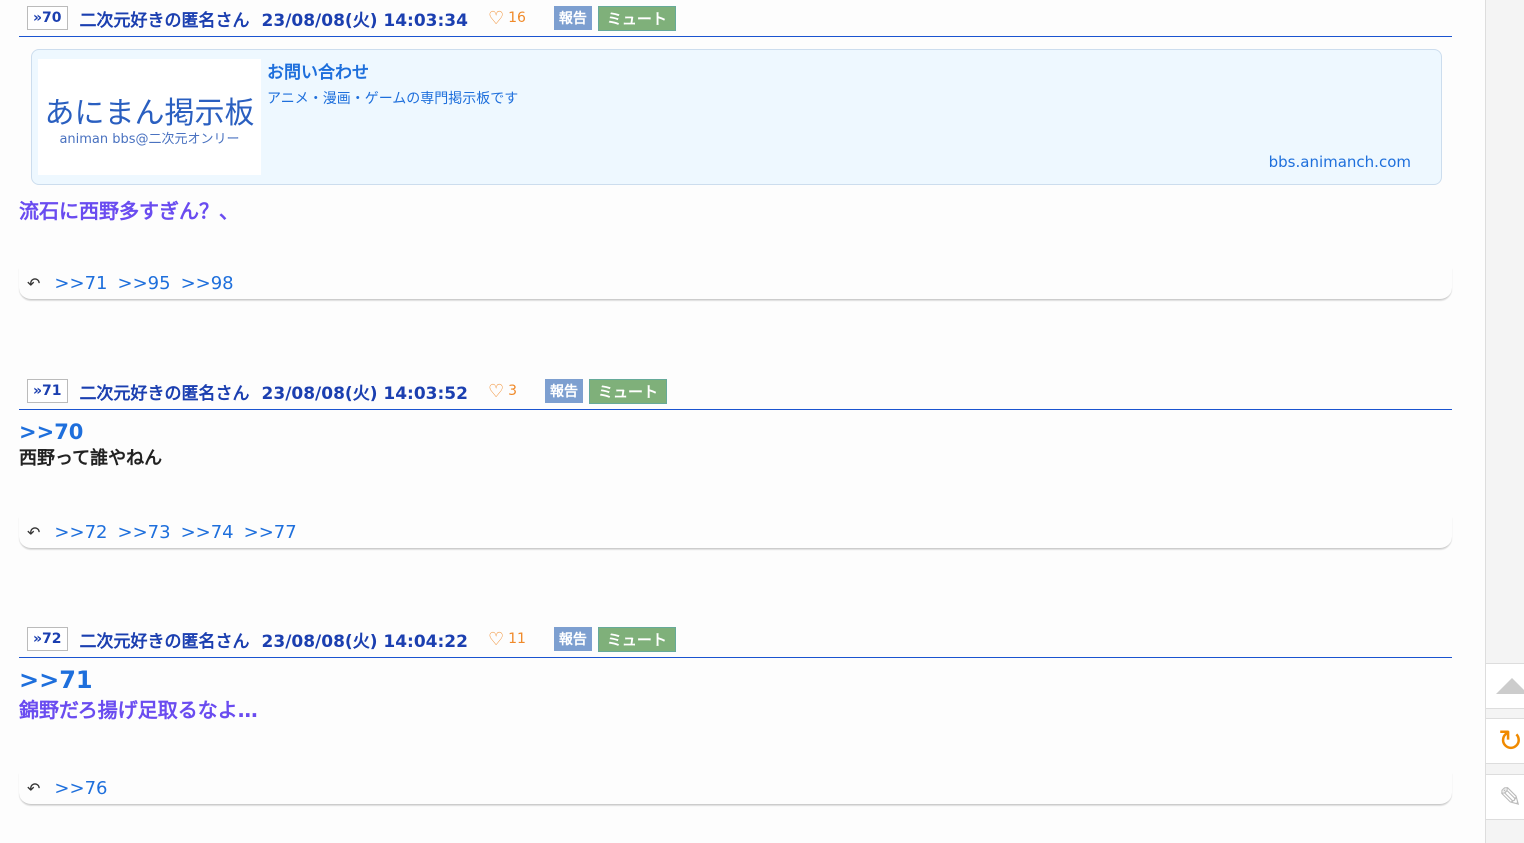 The width and height of the screenshot is (1524, 843). I want to click on pencil-icon: ✎, so click(1510, 797).